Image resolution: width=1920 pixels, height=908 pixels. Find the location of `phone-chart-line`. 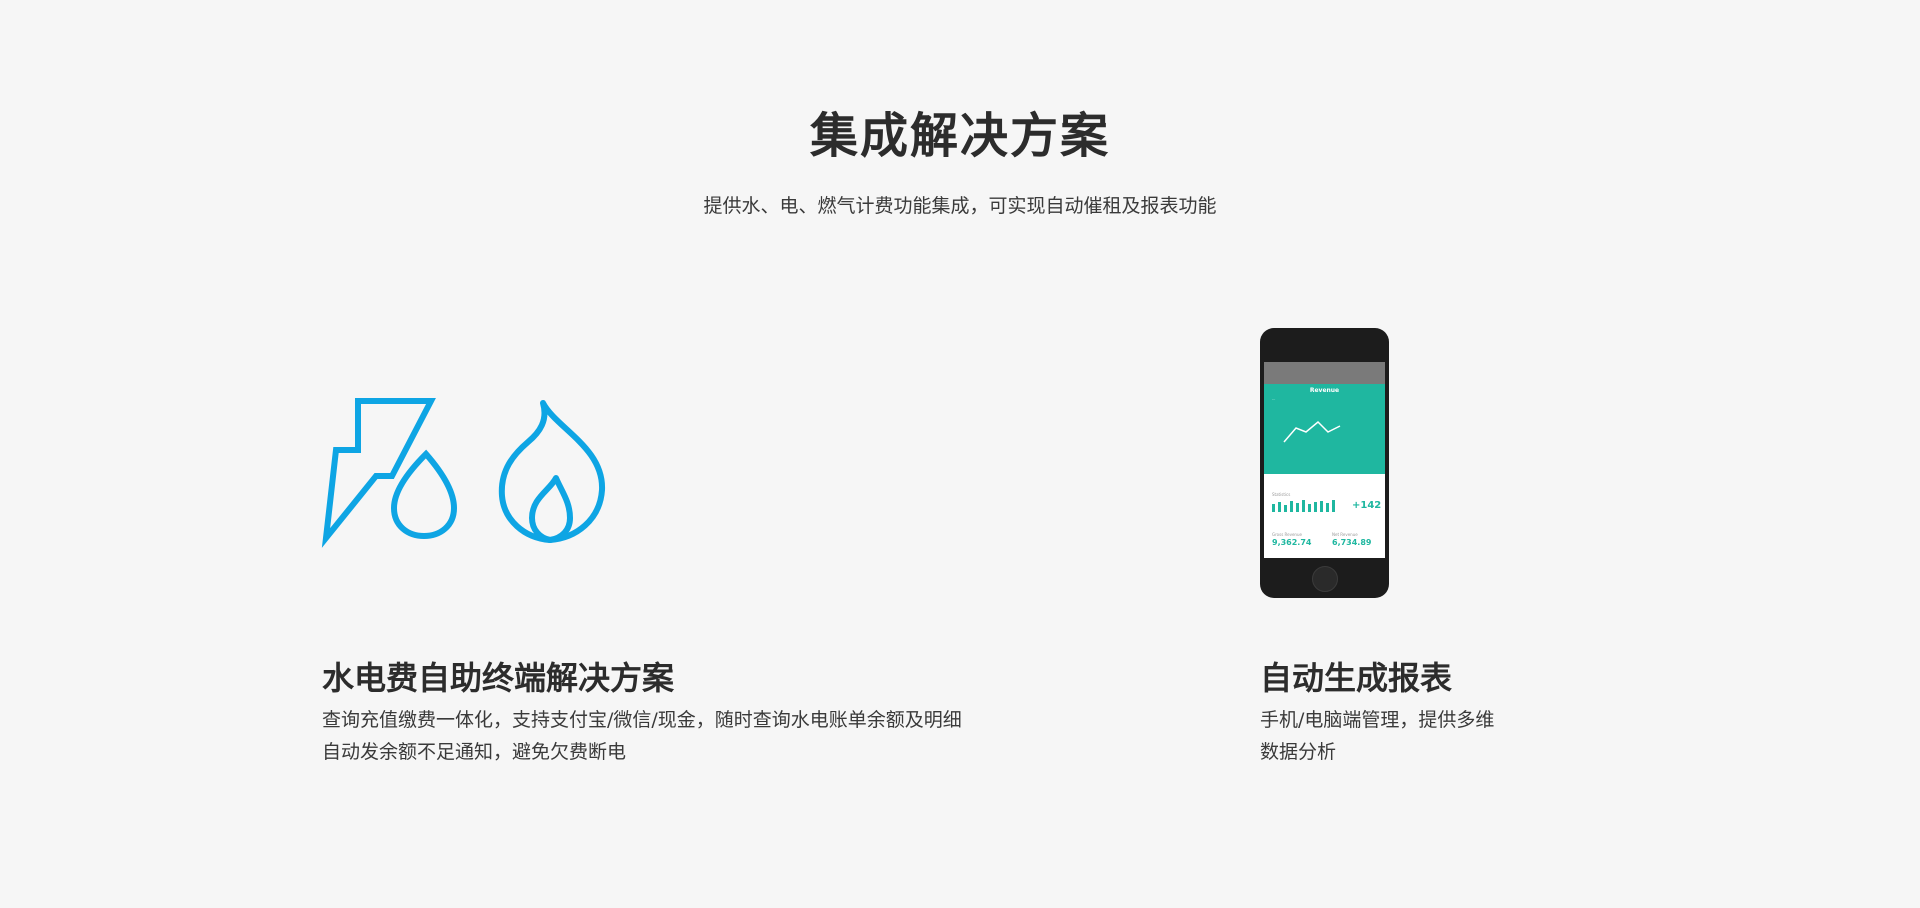

phone-chart-line is located at coordinates (1312, 431).